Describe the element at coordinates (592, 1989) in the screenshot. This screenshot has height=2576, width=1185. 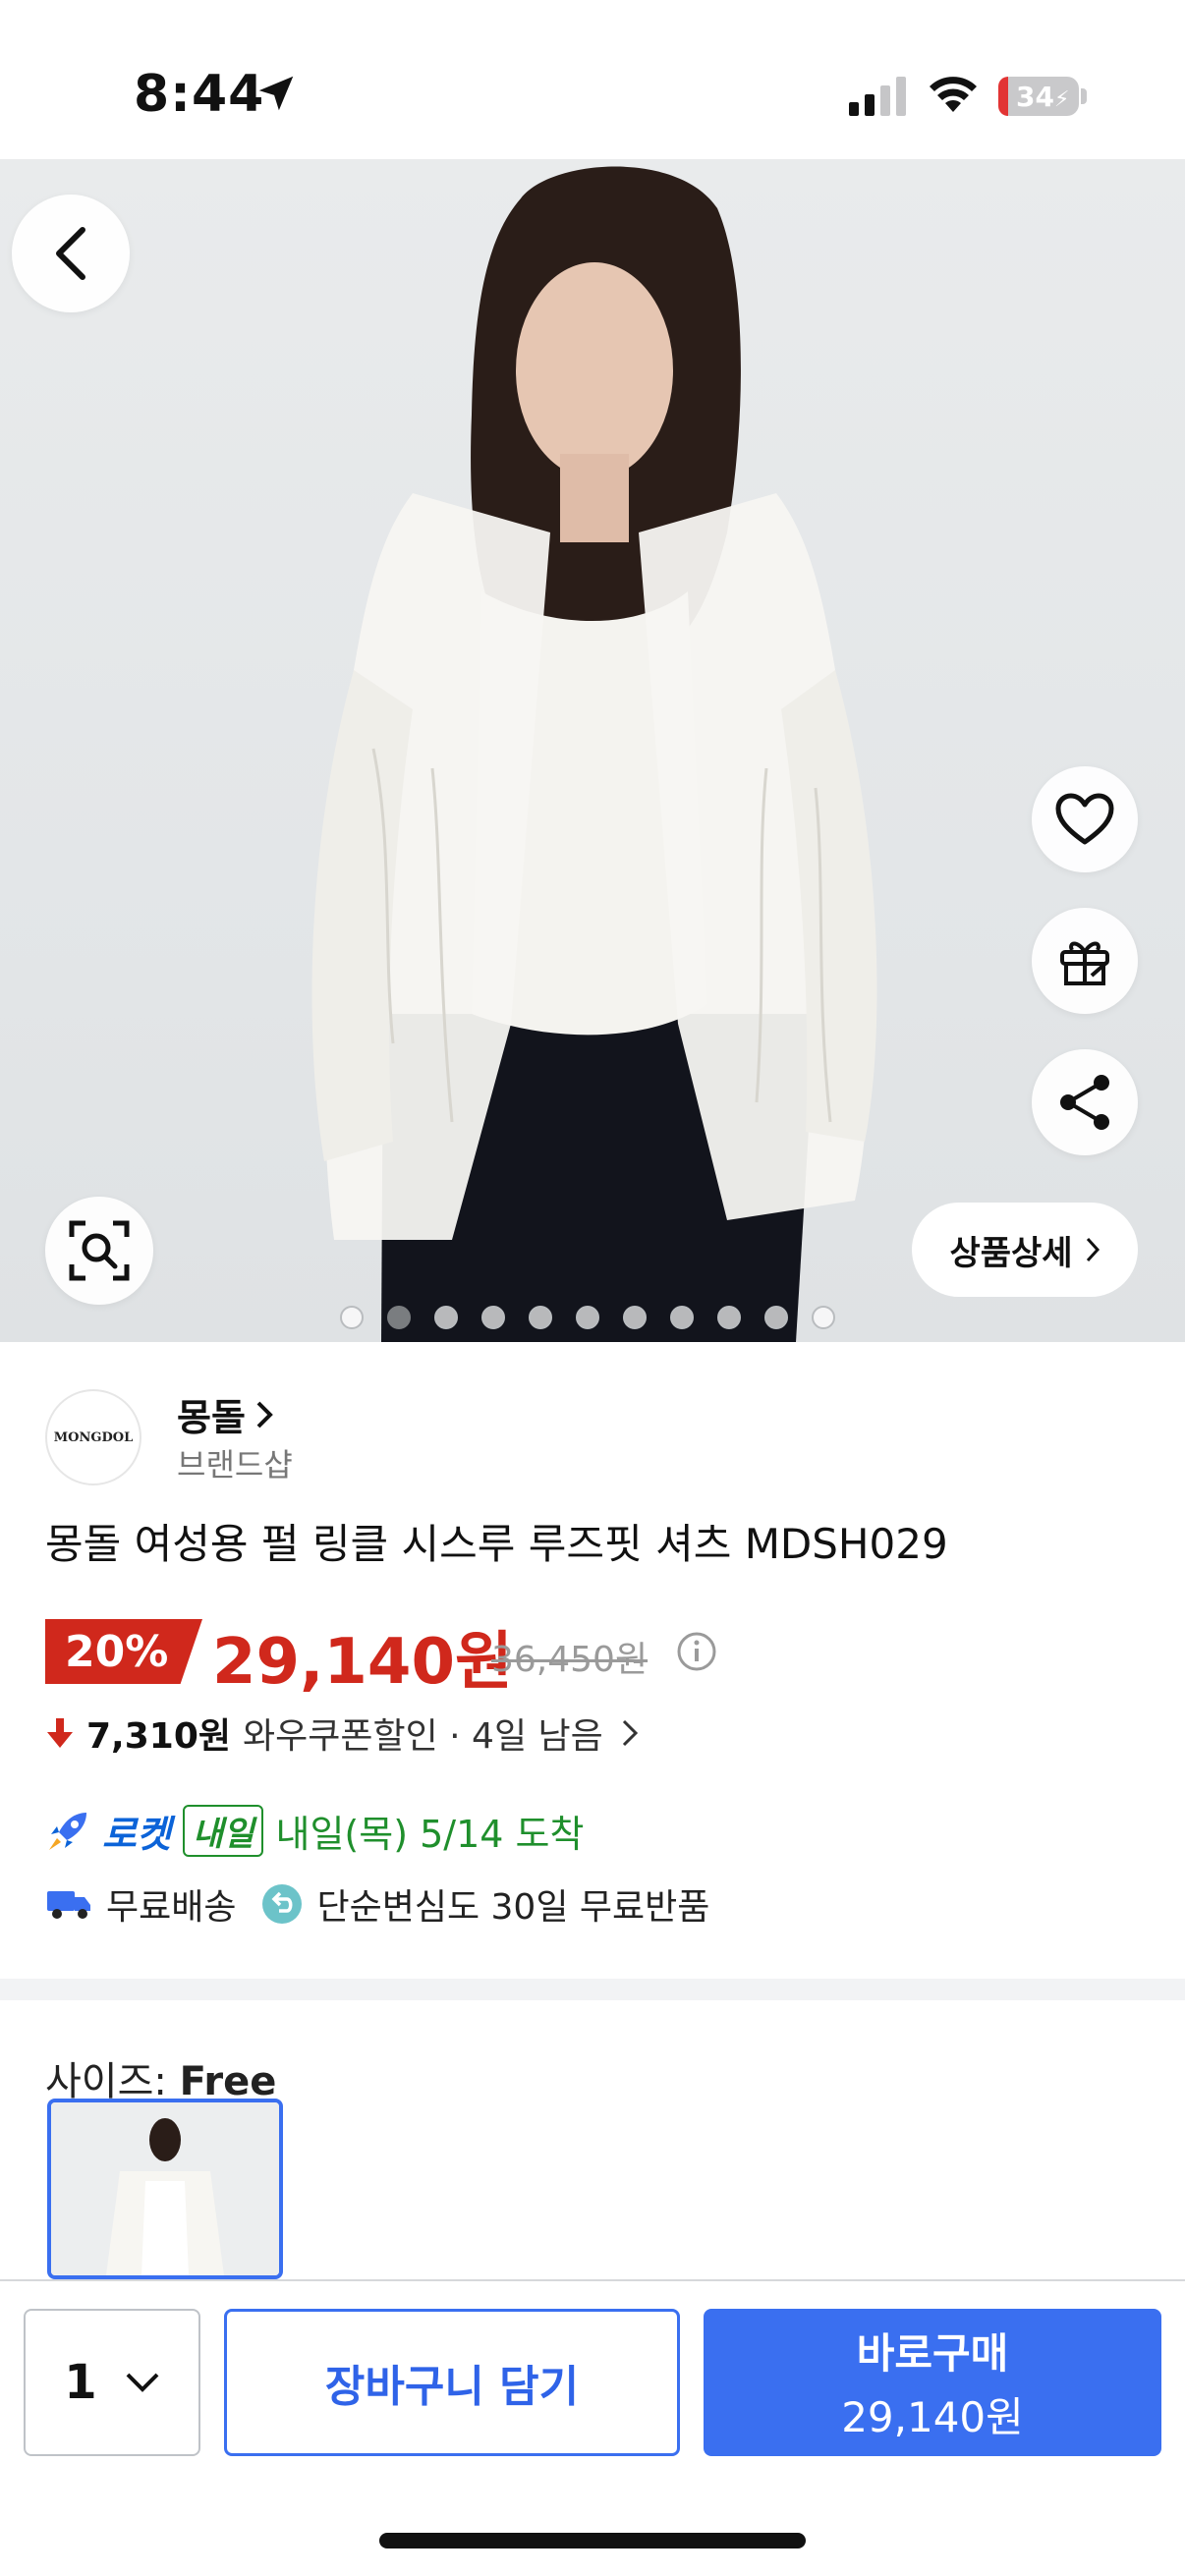
I see `section-divider` at that location.